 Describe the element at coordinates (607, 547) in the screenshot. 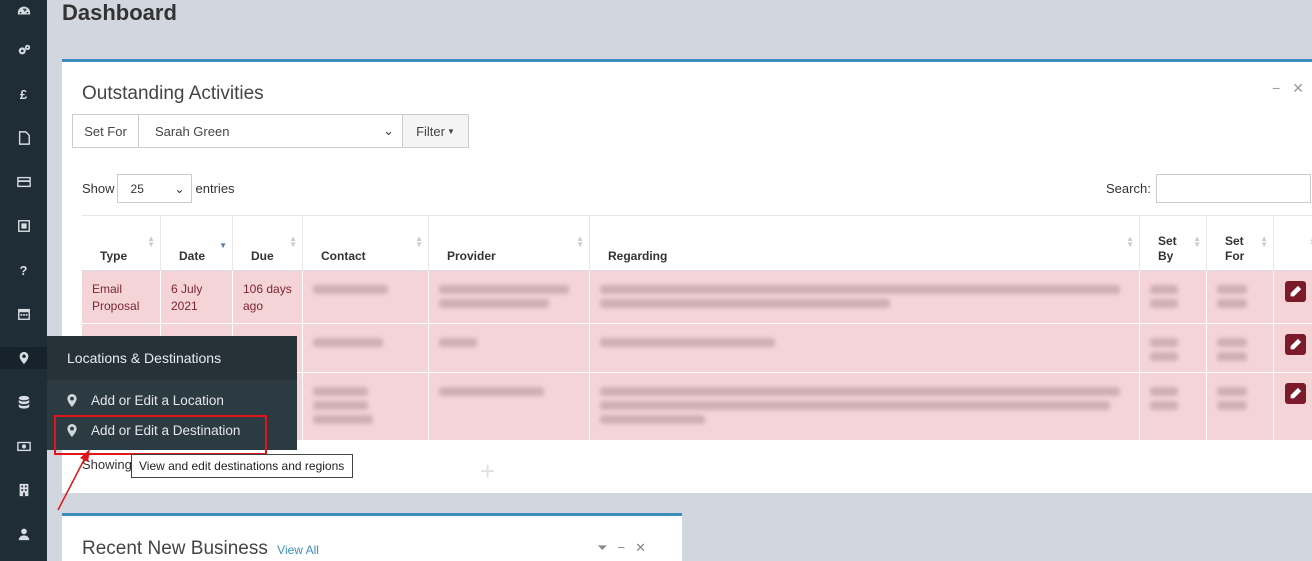

I see `filter-icon: ⏷` at that location.